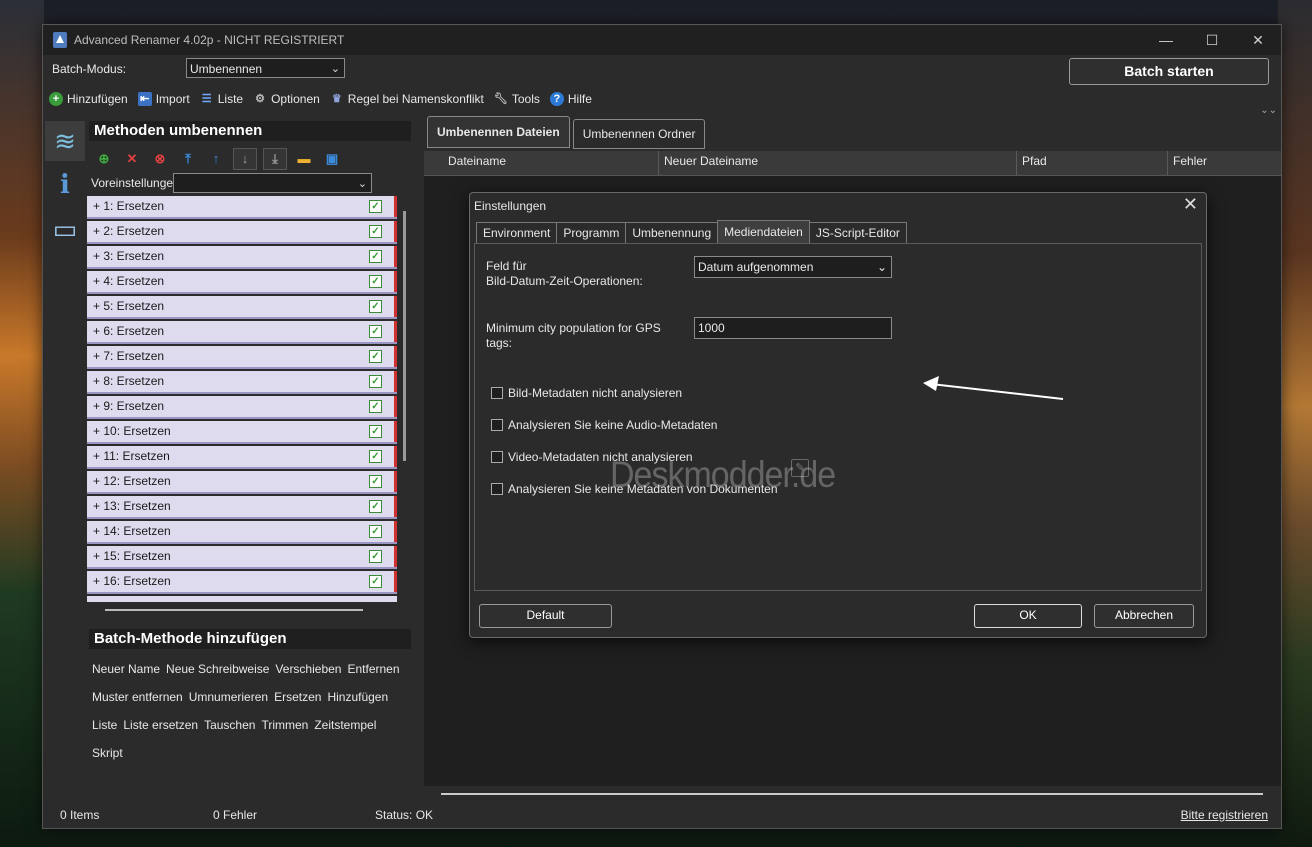  What do you see at coordinates (1224, 815) in the screenshot?
I see `register-link: Bitte registrieren` at bounding box center [1224, 815].